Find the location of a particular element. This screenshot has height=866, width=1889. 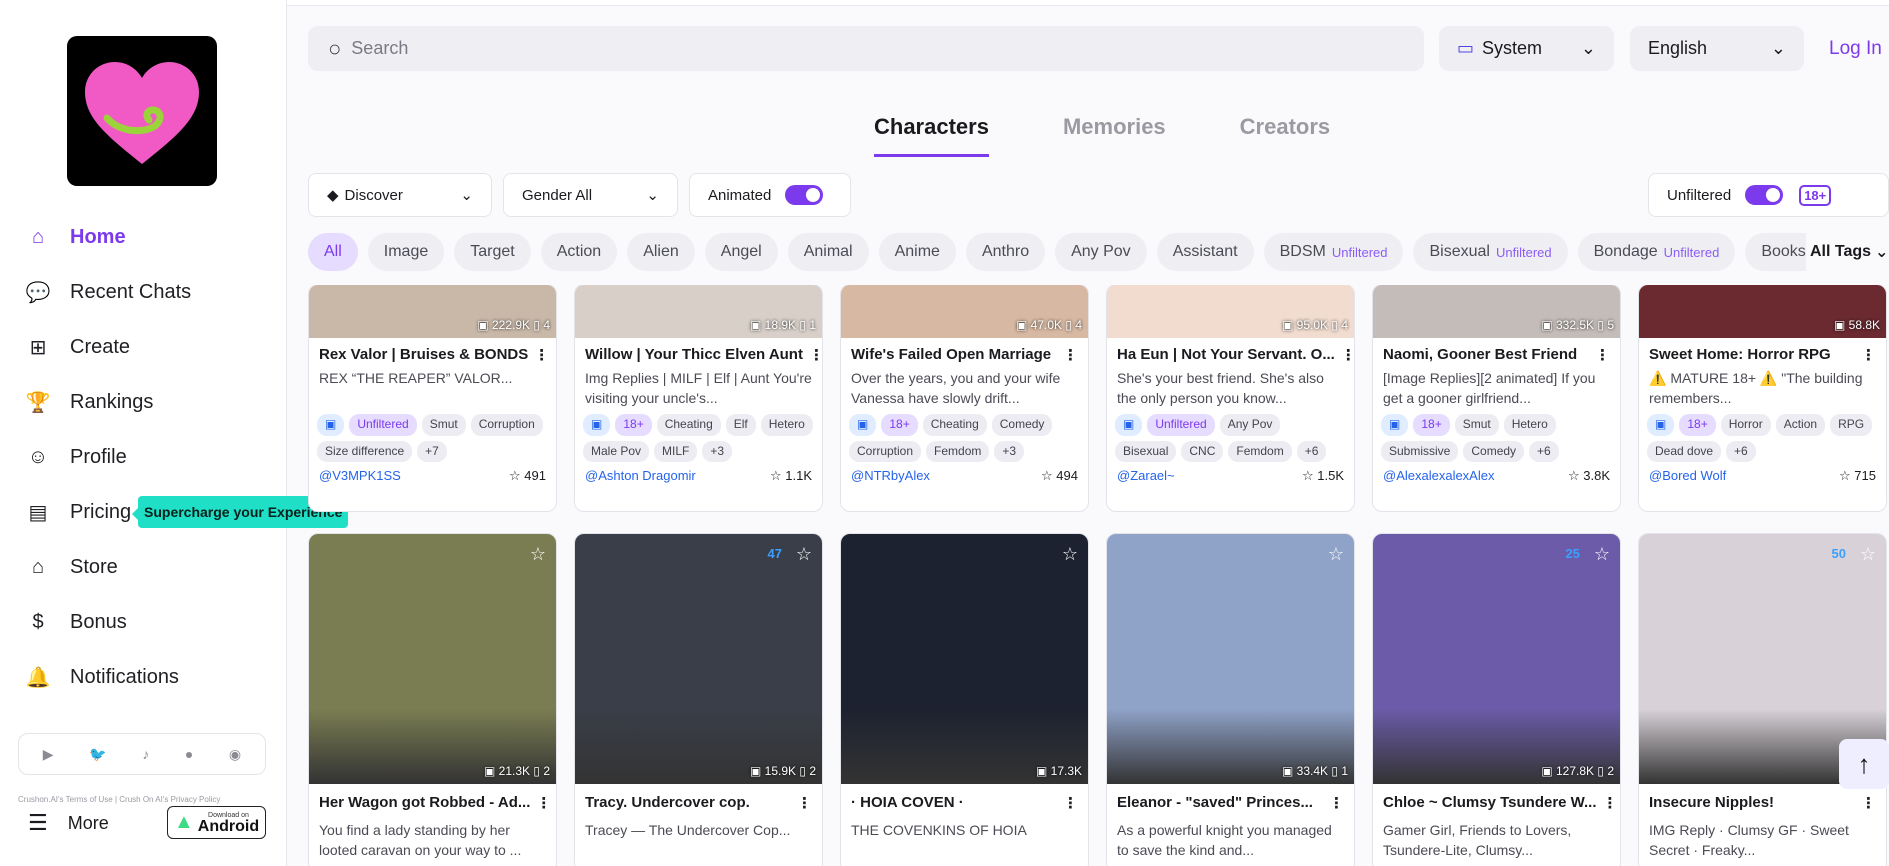

tag-chip: Submissive is located at coordinates (1420, 451).